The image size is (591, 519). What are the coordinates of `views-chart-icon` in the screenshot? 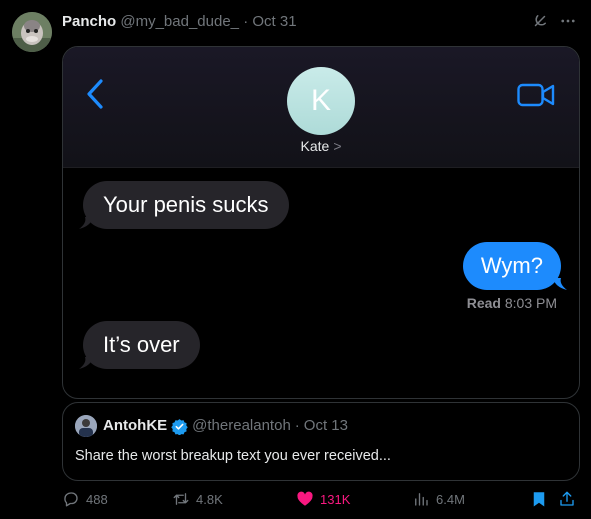 It's located at (421, 499).